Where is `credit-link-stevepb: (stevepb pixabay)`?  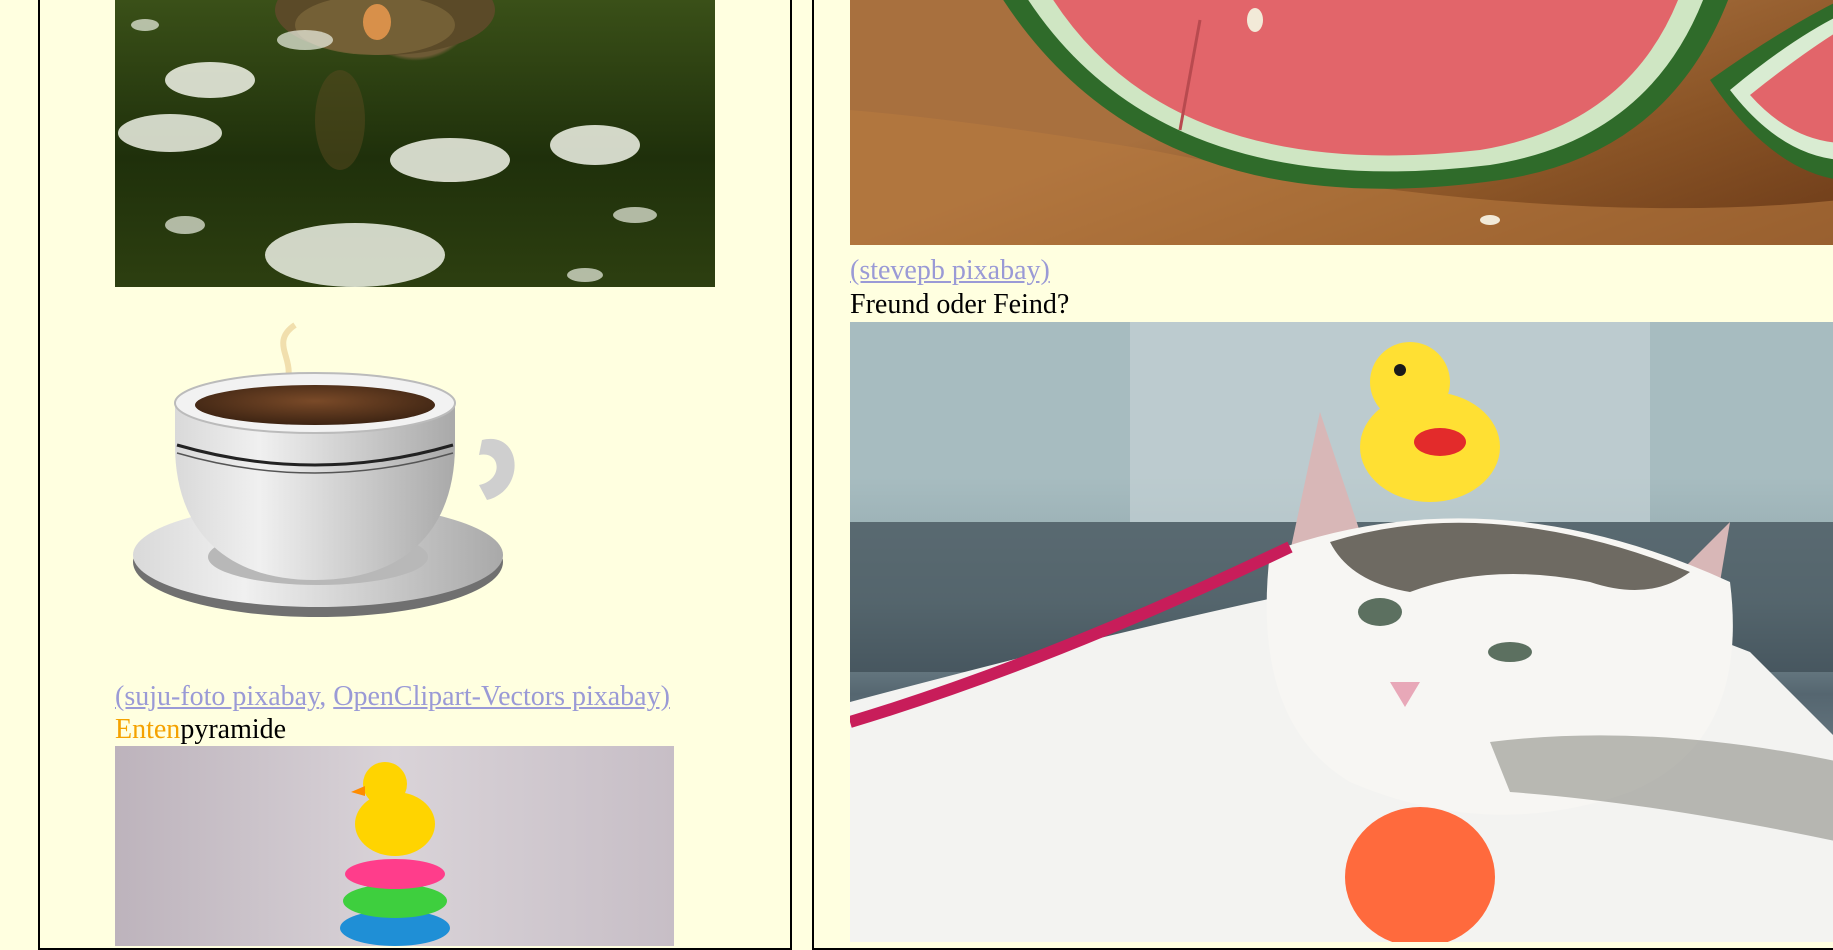 credit-link-stevepb: (stevepb pixabay) is located at coordinates (950, 270).